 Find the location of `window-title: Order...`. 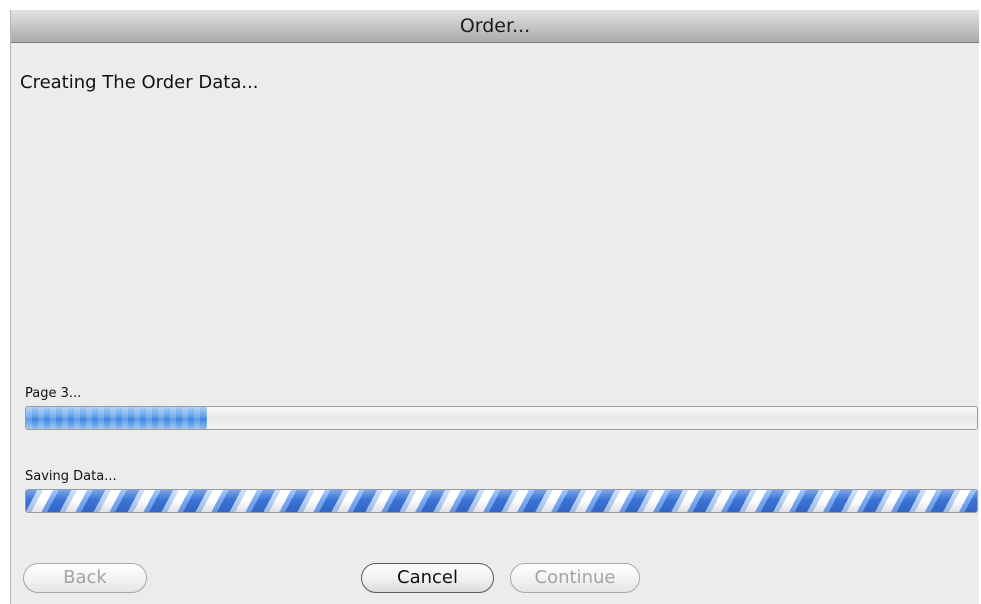

window-title: Order... is located at coordinates (495, 26).